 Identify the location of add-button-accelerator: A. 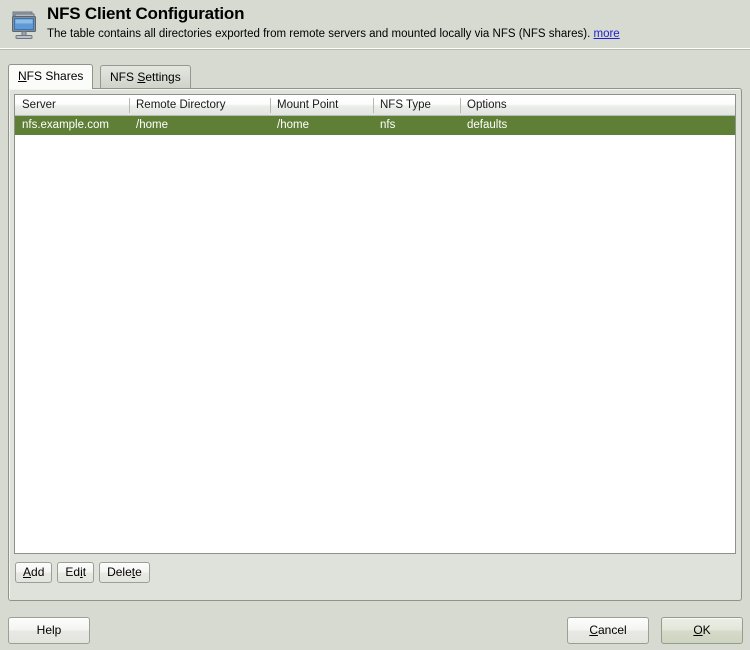
(27, 572).